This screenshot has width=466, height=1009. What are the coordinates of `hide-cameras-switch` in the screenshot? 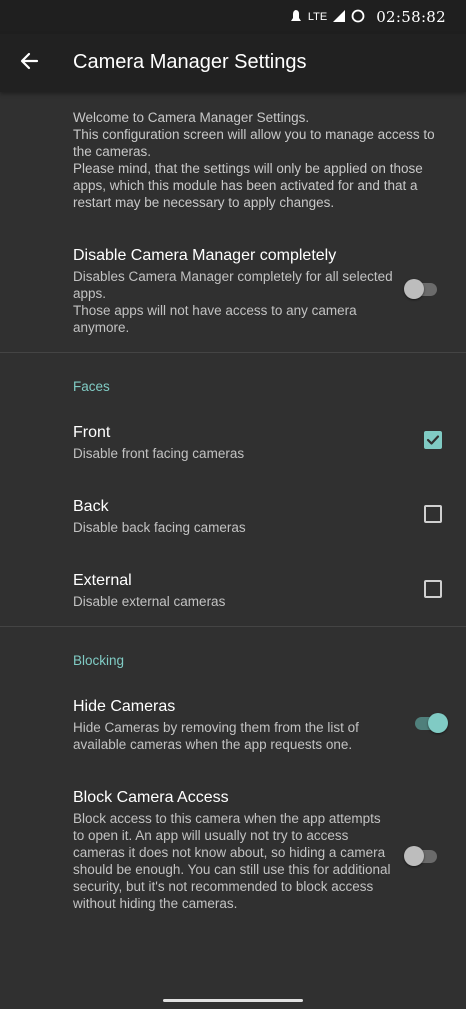 It's located at (431, 723).